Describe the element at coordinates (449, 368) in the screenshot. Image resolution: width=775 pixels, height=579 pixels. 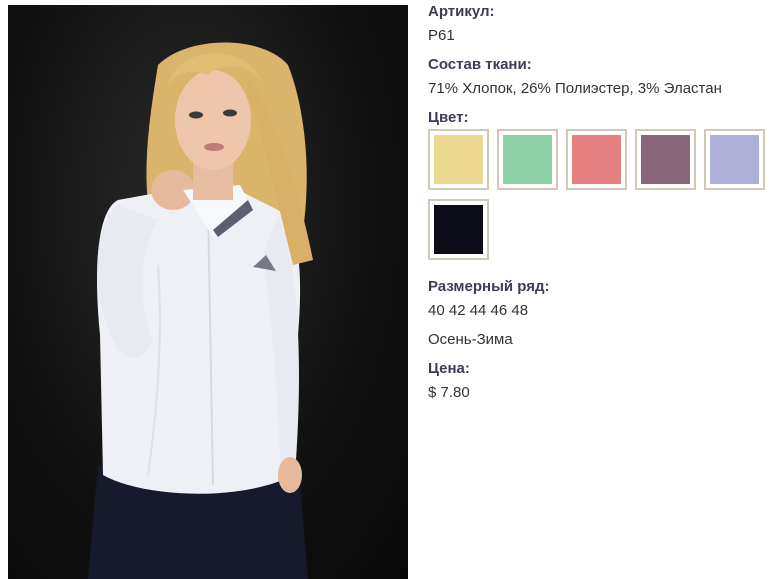
I see `price-label: Цена:` at that location.